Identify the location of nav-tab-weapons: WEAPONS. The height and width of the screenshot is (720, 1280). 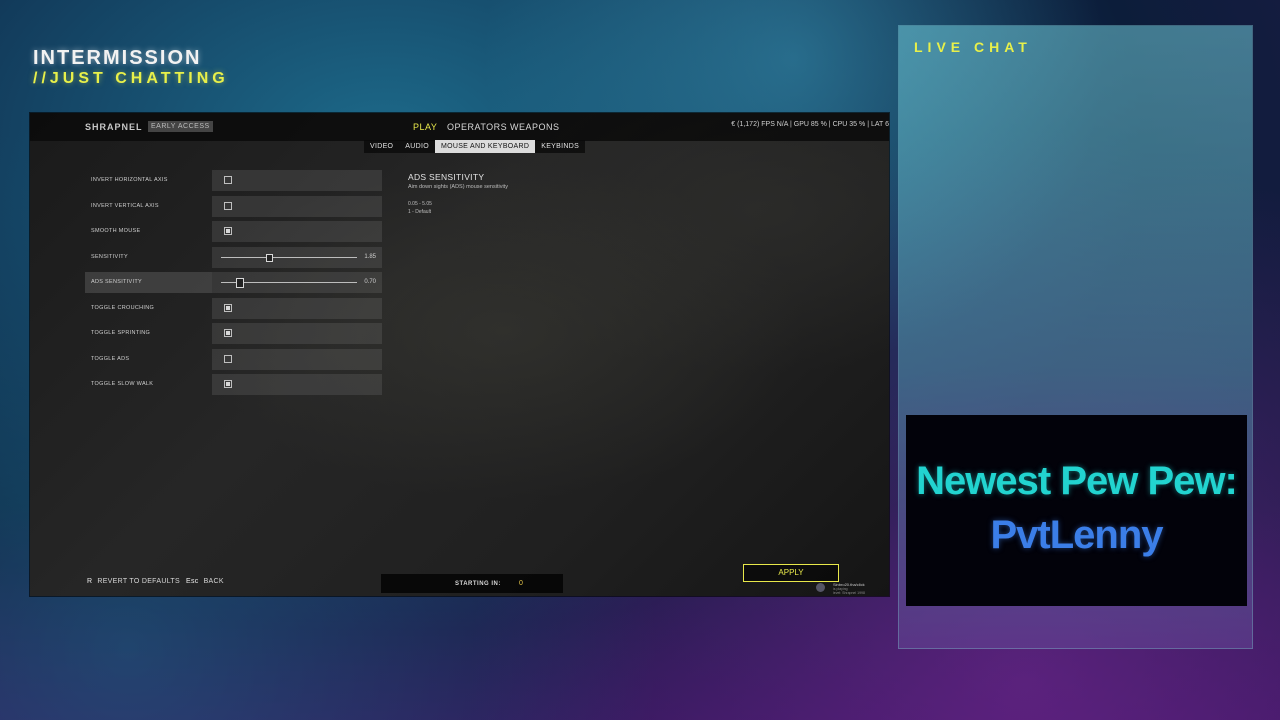
(535, 127).